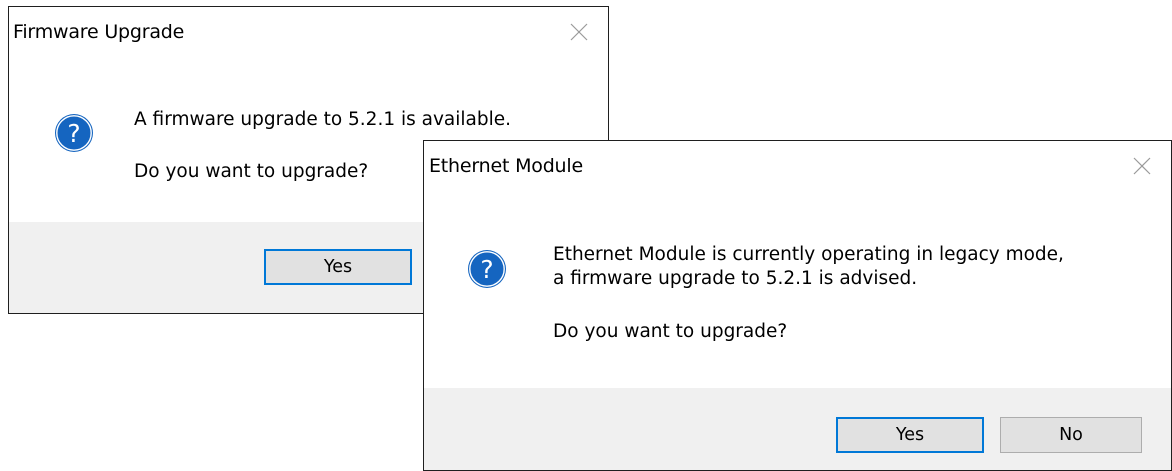  Describe the element at coordinates (308, 33) in the screenshot. I see `dialog-titlebar: Firmware Upgrade` at that location.